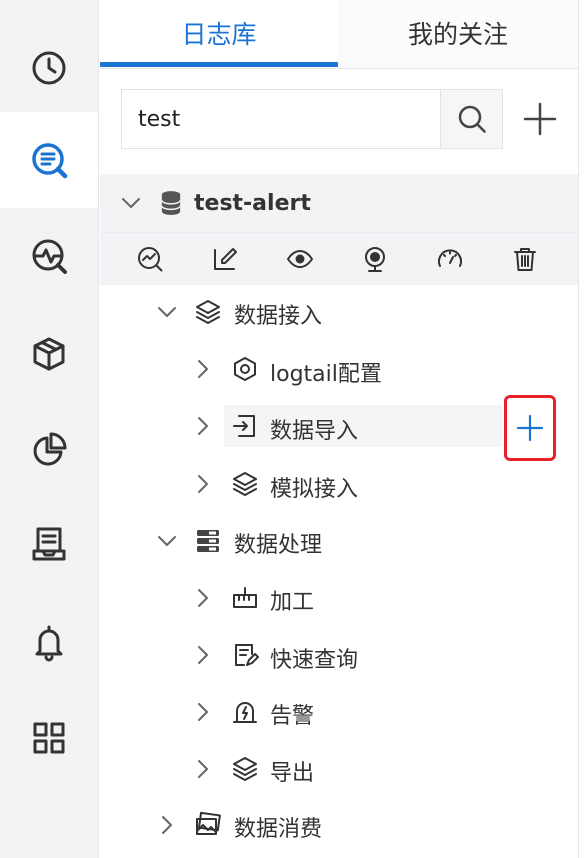 Image resolution: width=586 pixels, height=858 pixels. I want to click on project-name: test-alert, so click(252, 203).